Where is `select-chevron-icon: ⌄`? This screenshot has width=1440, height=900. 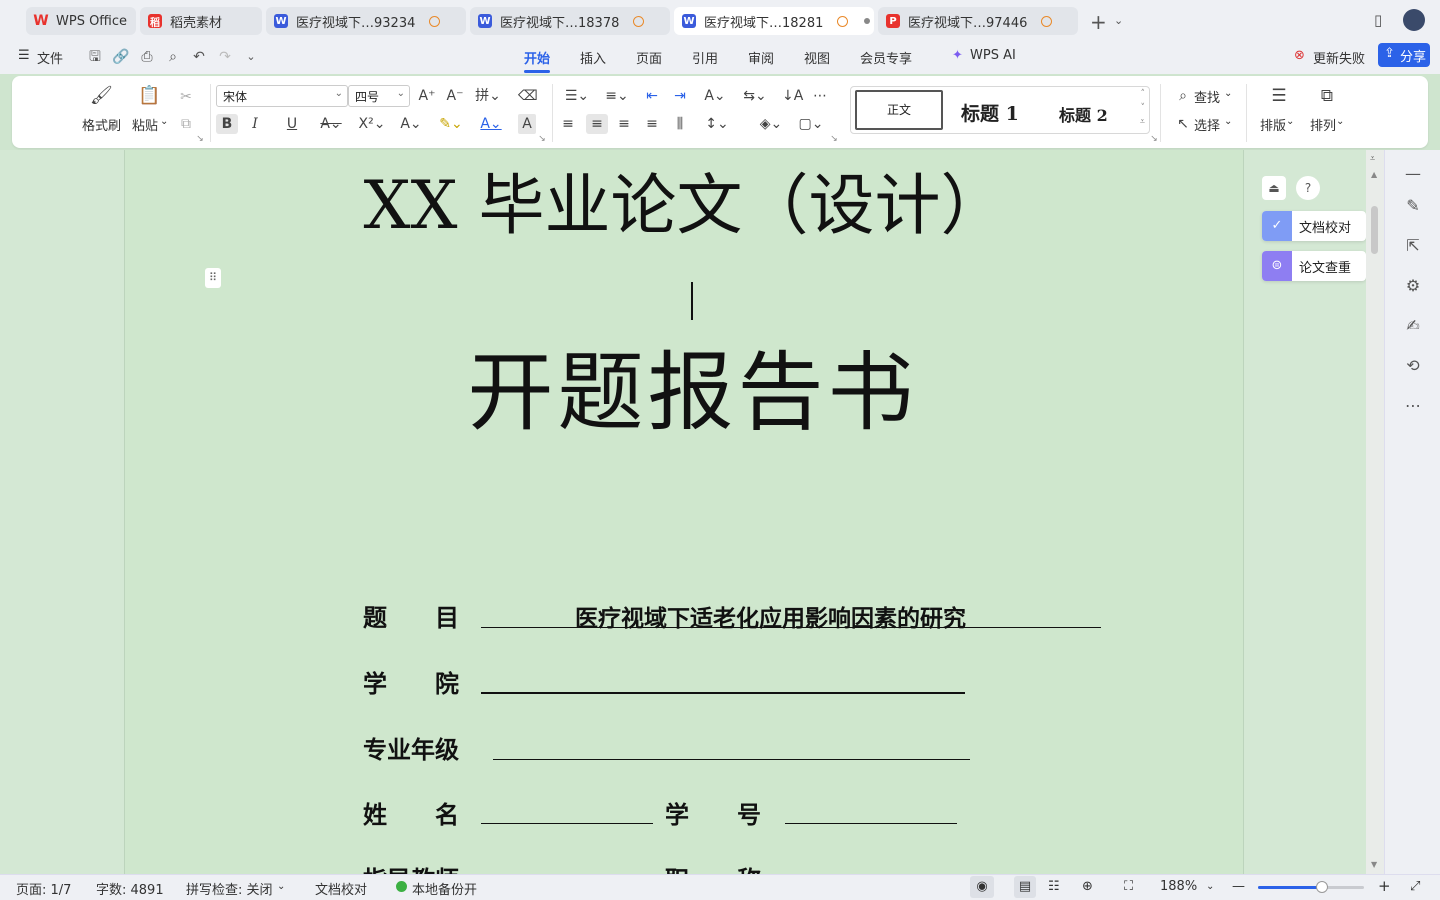
select-chevron-icon: ⌄ is located at coordinates (1228, 121).